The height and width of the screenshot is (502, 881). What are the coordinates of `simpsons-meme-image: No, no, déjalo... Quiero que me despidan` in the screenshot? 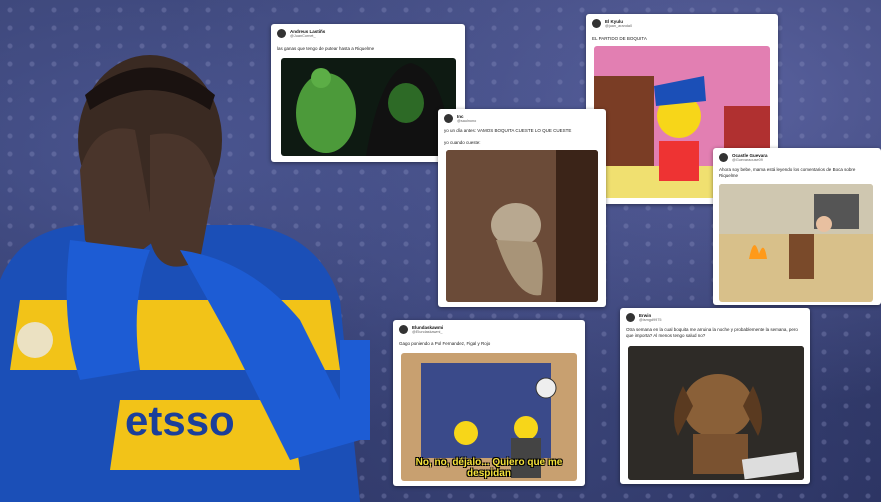 It's located at (489, 417).